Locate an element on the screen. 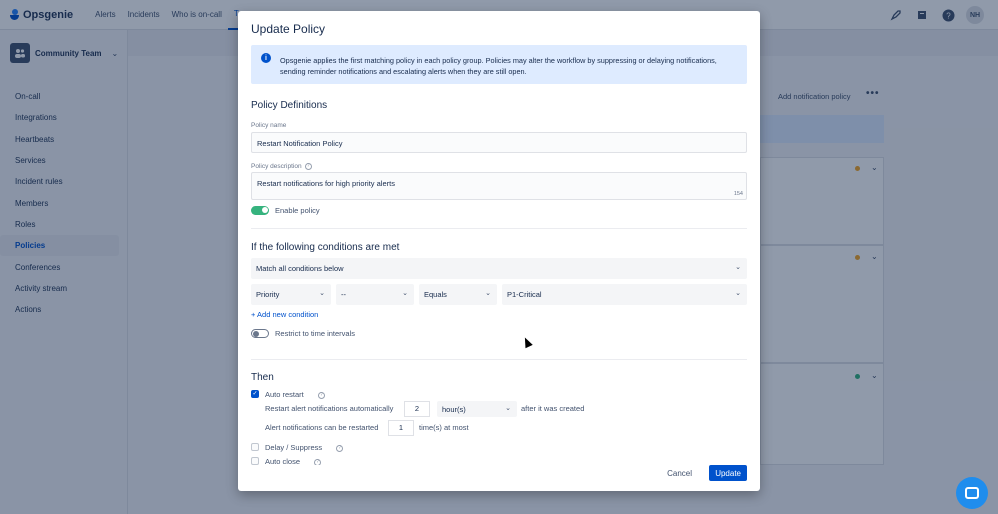 This screenshot has height=514, width=998. policy-name-input: Restart Notification Policy is located at coordinates (499, 142).